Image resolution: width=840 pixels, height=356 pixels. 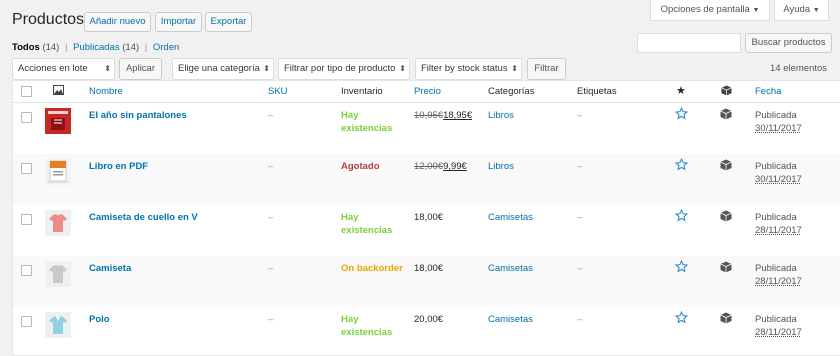 What do you see at coordinates (166, 47) in the screenshot?
I see `view-sort: Orden` at bounding box center [166, 47].